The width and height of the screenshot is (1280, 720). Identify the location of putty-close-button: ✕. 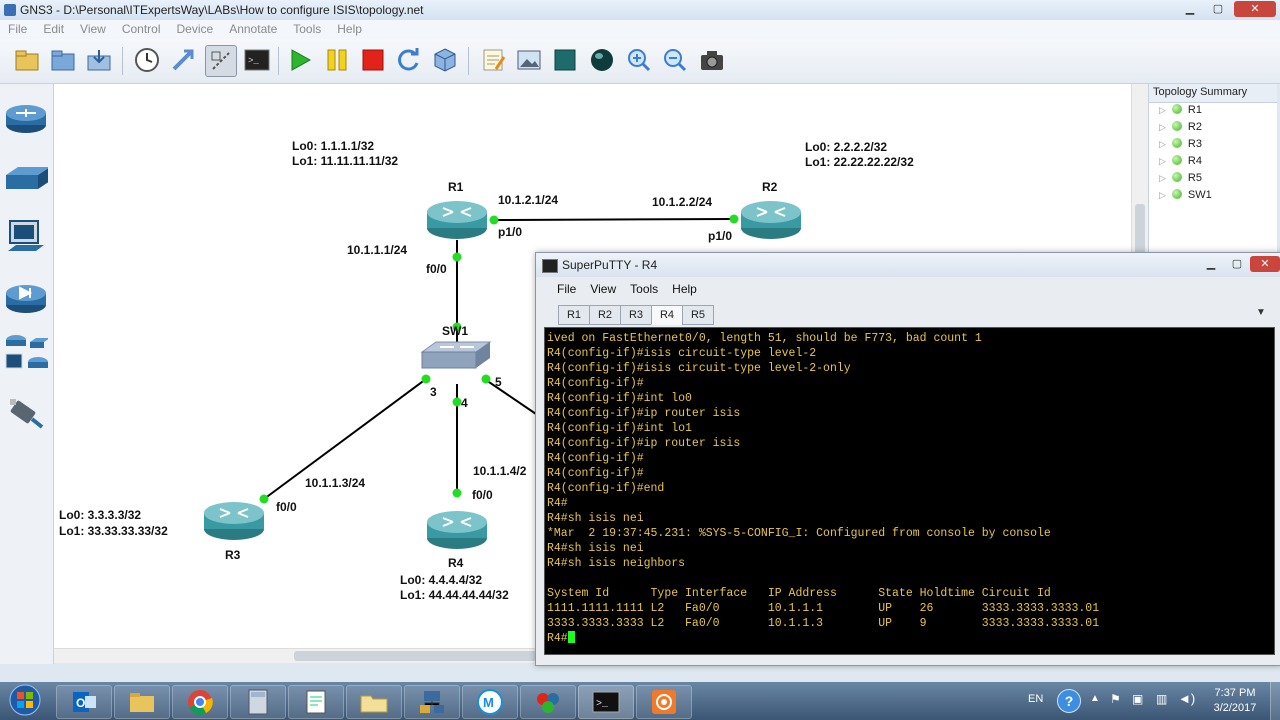
(1265, 264).